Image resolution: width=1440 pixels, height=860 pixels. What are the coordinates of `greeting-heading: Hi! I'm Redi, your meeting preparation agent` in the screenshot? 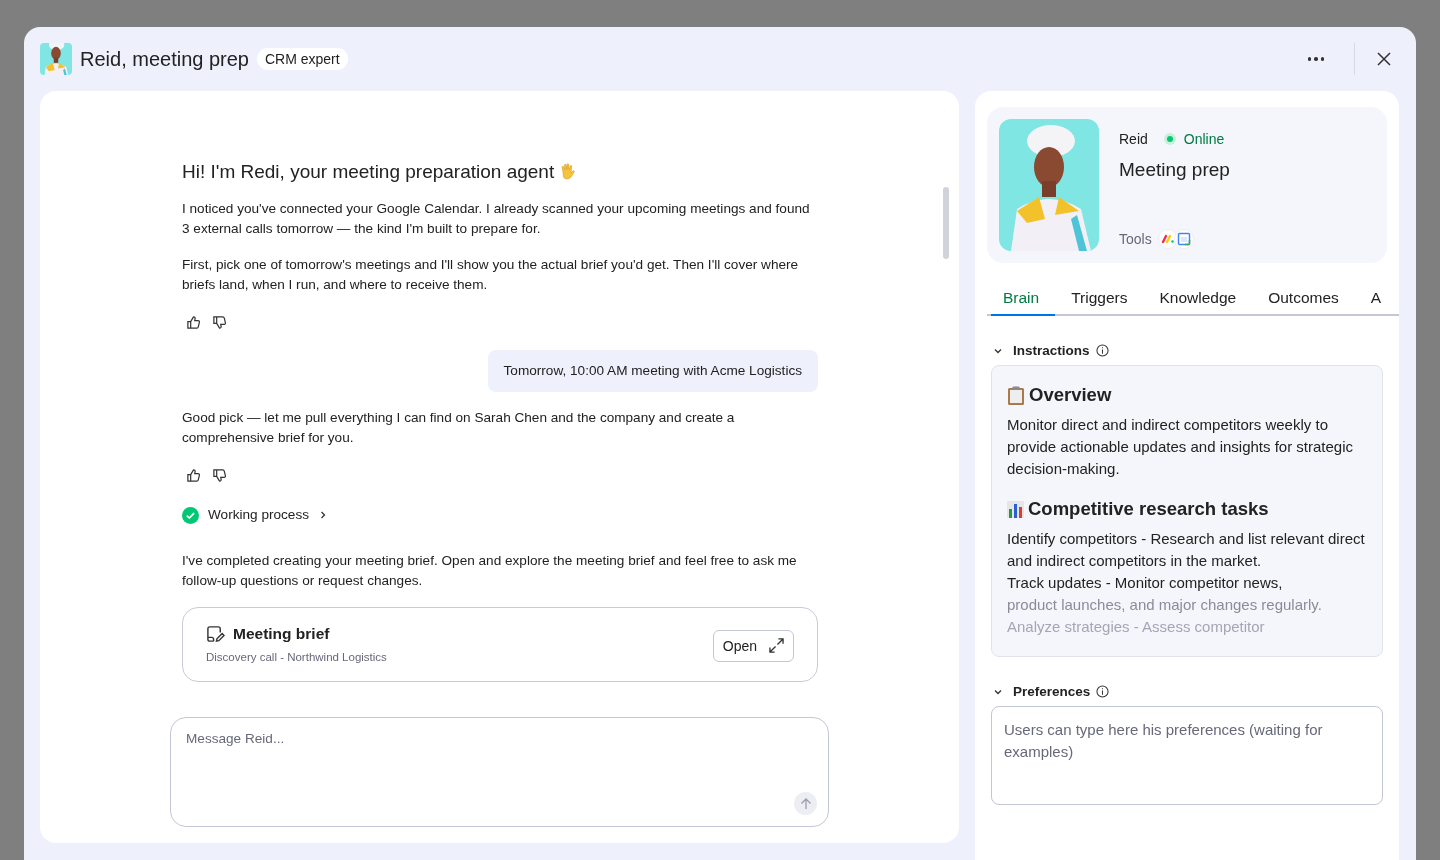 It's located at (368, 172).